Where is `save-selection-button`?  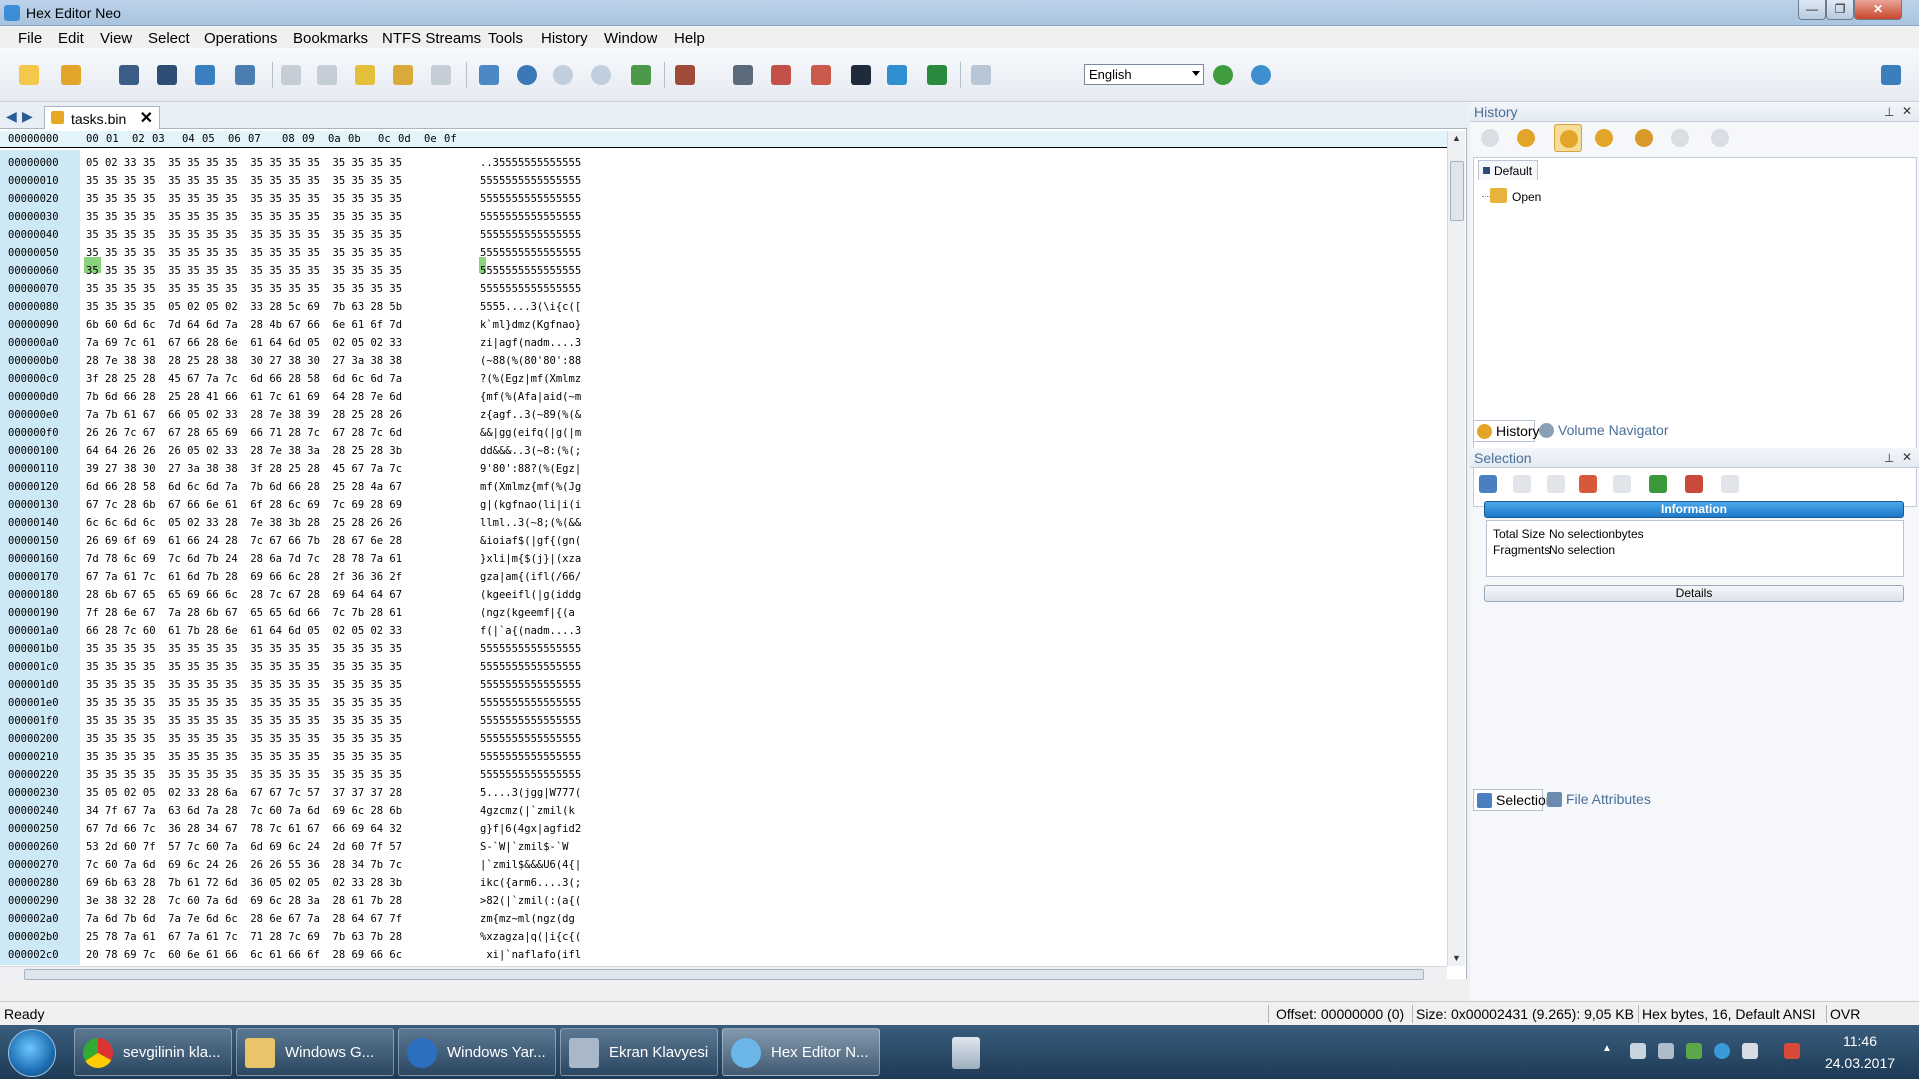 save-selection-button is located at coordinates (1730, 484).